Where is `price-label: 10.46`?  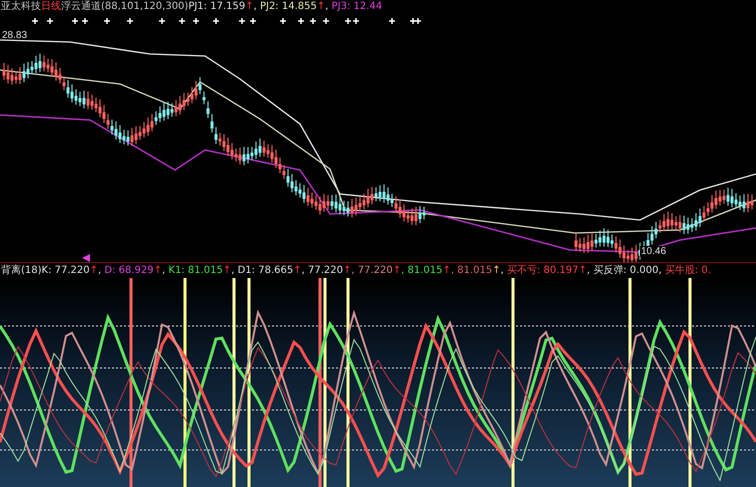
price-label: 10.46 is located at coordinates (654, 251).